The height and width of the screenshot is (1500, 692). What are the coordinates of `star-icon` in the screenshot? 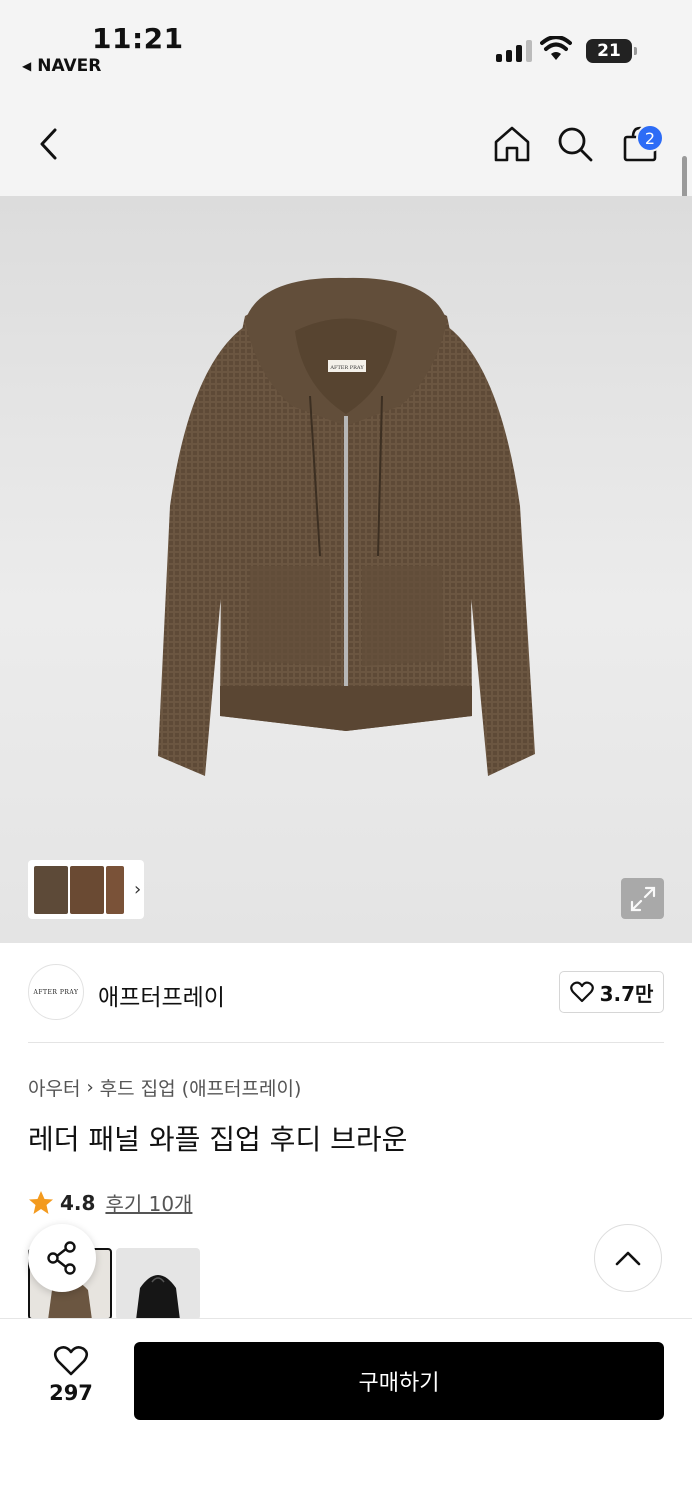 It's located at (41, 1202).